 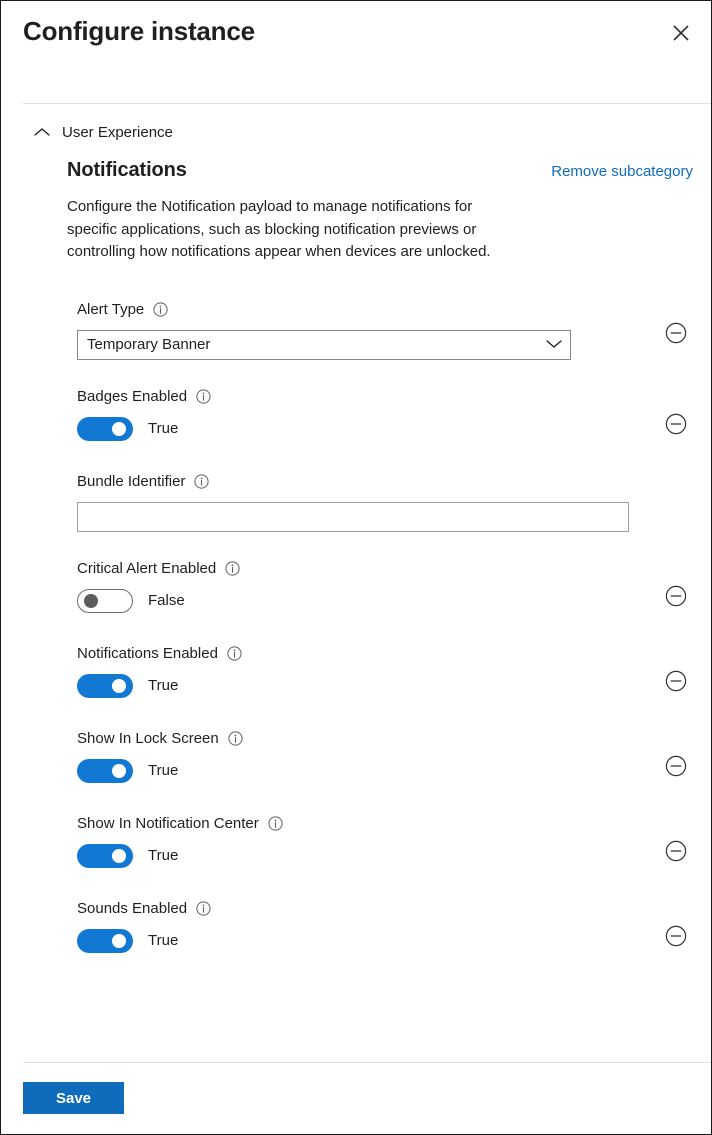 What do you see at coordinates (353, 516) in the screenshot?
I see `bundle-identifier-input` at bounding box center [353, 516].